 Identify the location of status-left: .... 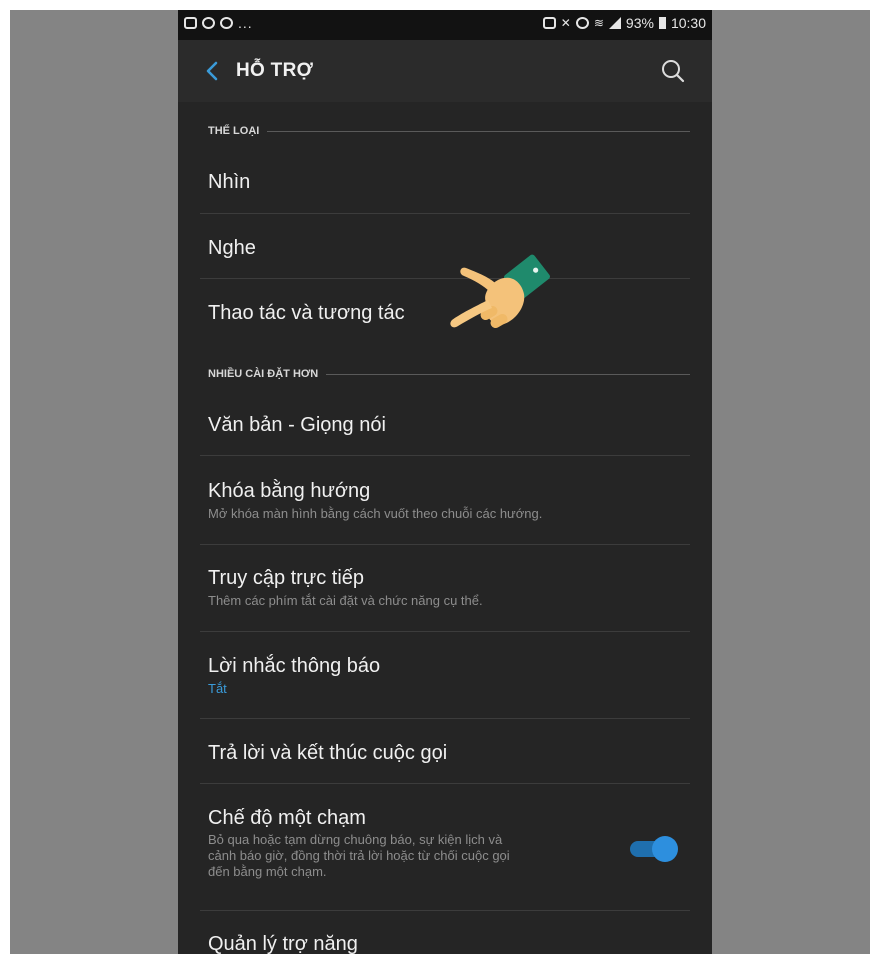
(218, 23).